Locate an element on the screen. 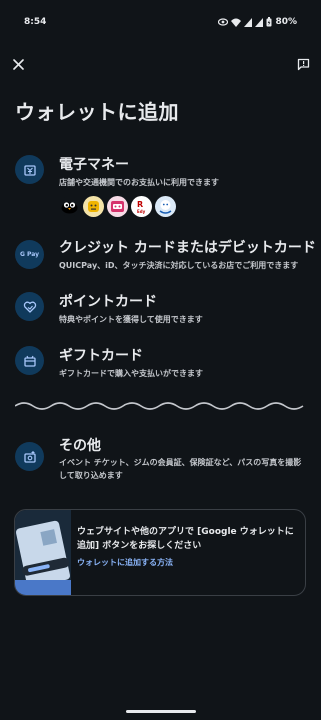 This screenshot has height=720, width=321. wavy-divider is located at coordinates (159, 406).